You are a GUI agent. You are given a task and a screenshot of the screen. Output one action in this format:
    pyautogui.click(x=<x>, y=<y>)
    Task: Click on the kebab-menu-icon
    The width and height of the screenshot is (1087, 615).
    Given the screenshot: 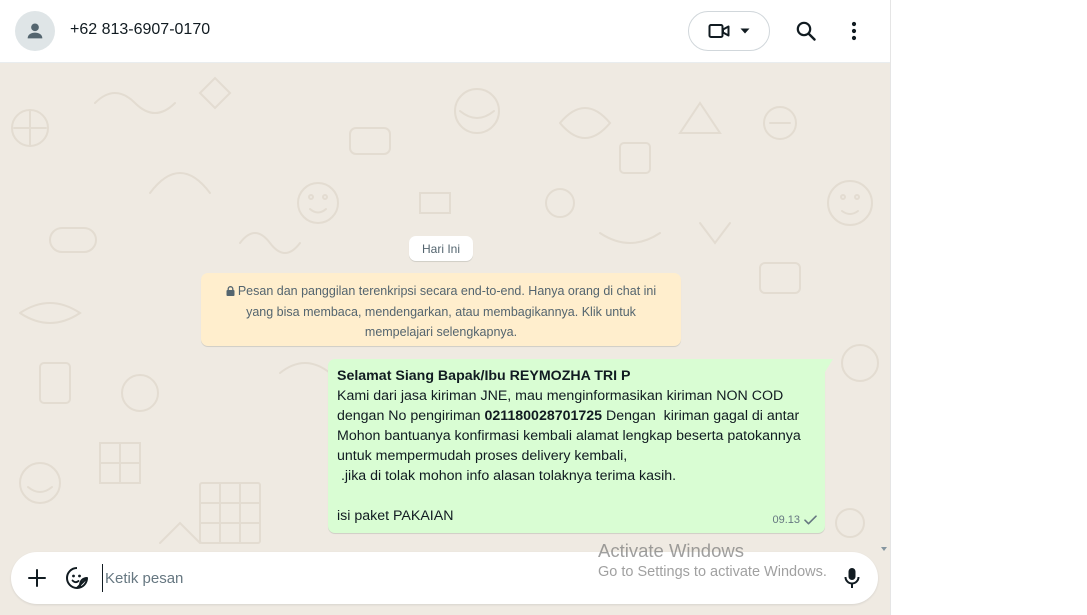 What is the action you would take?
    pyautogui.click(x=854, y=31)
    